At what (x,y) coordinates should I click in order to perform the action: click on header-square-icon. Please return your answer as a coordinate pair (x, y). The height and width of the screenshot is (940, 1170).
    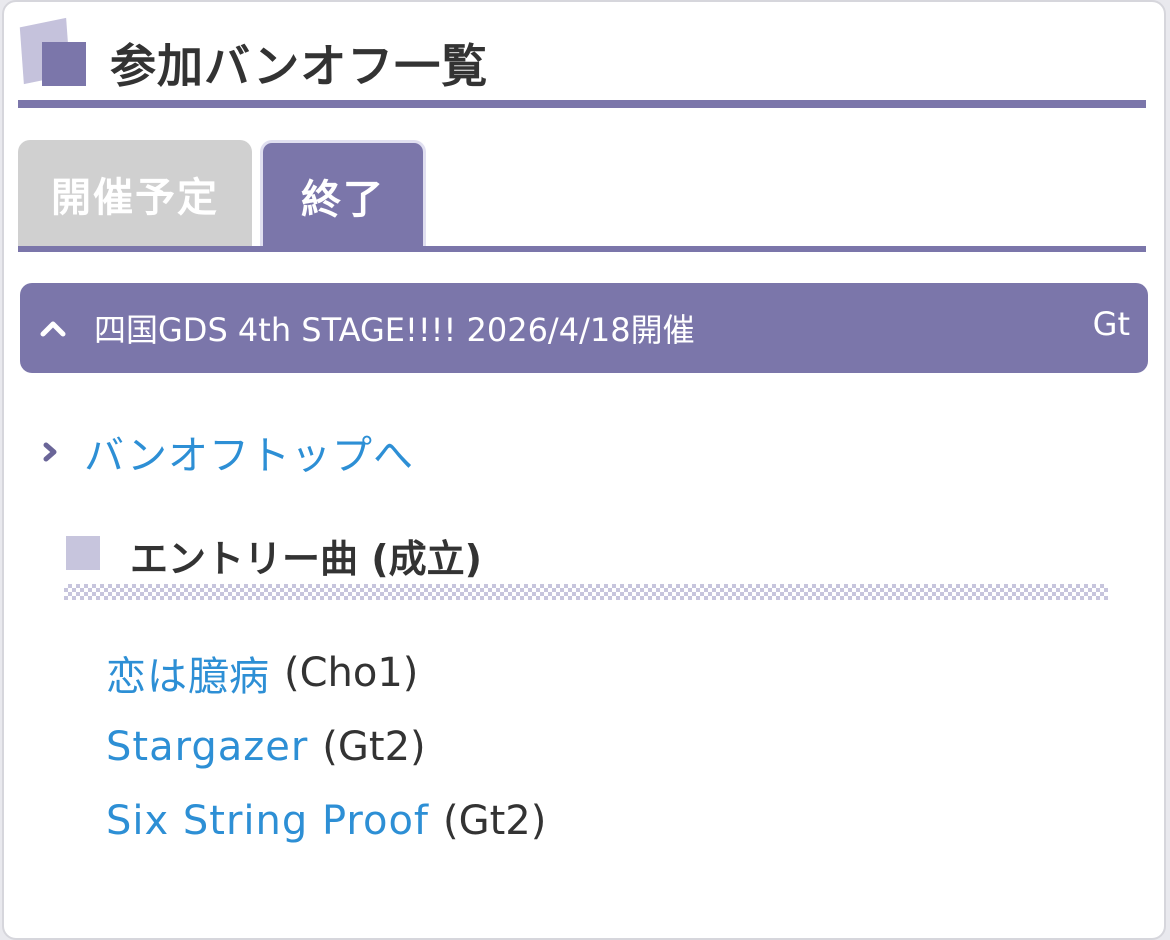
    Looking at the image, I should click on (64, 64).